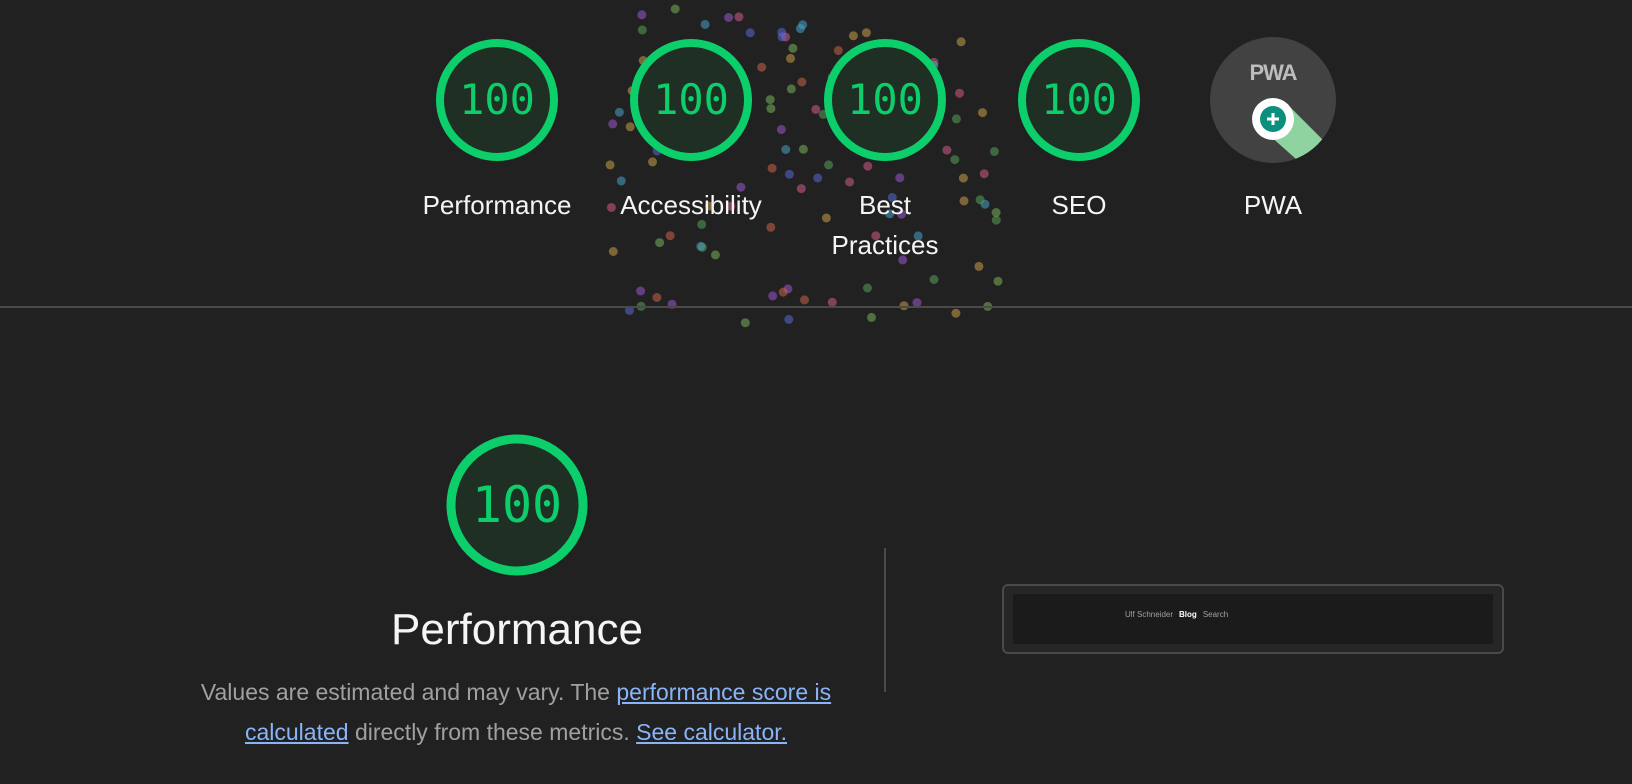 This screenshot has width=1632, height=784. Describe the element at coordinates (885, 157) in the screenshot. I see `gauge-best-practices: 100 Best Practices` at that location.